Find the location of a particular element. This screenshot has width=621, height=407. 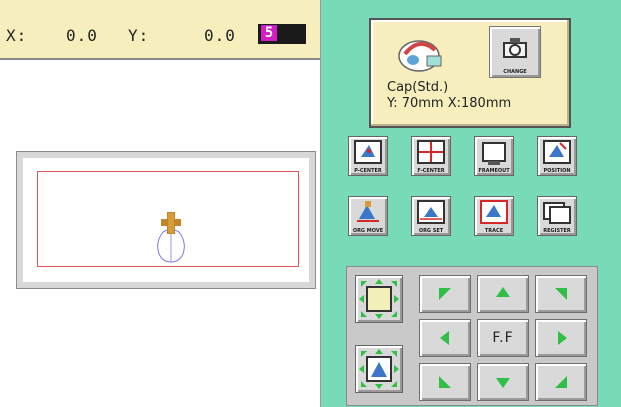

org-move-label: ORG MOVE is located at coordinates (368, 231).